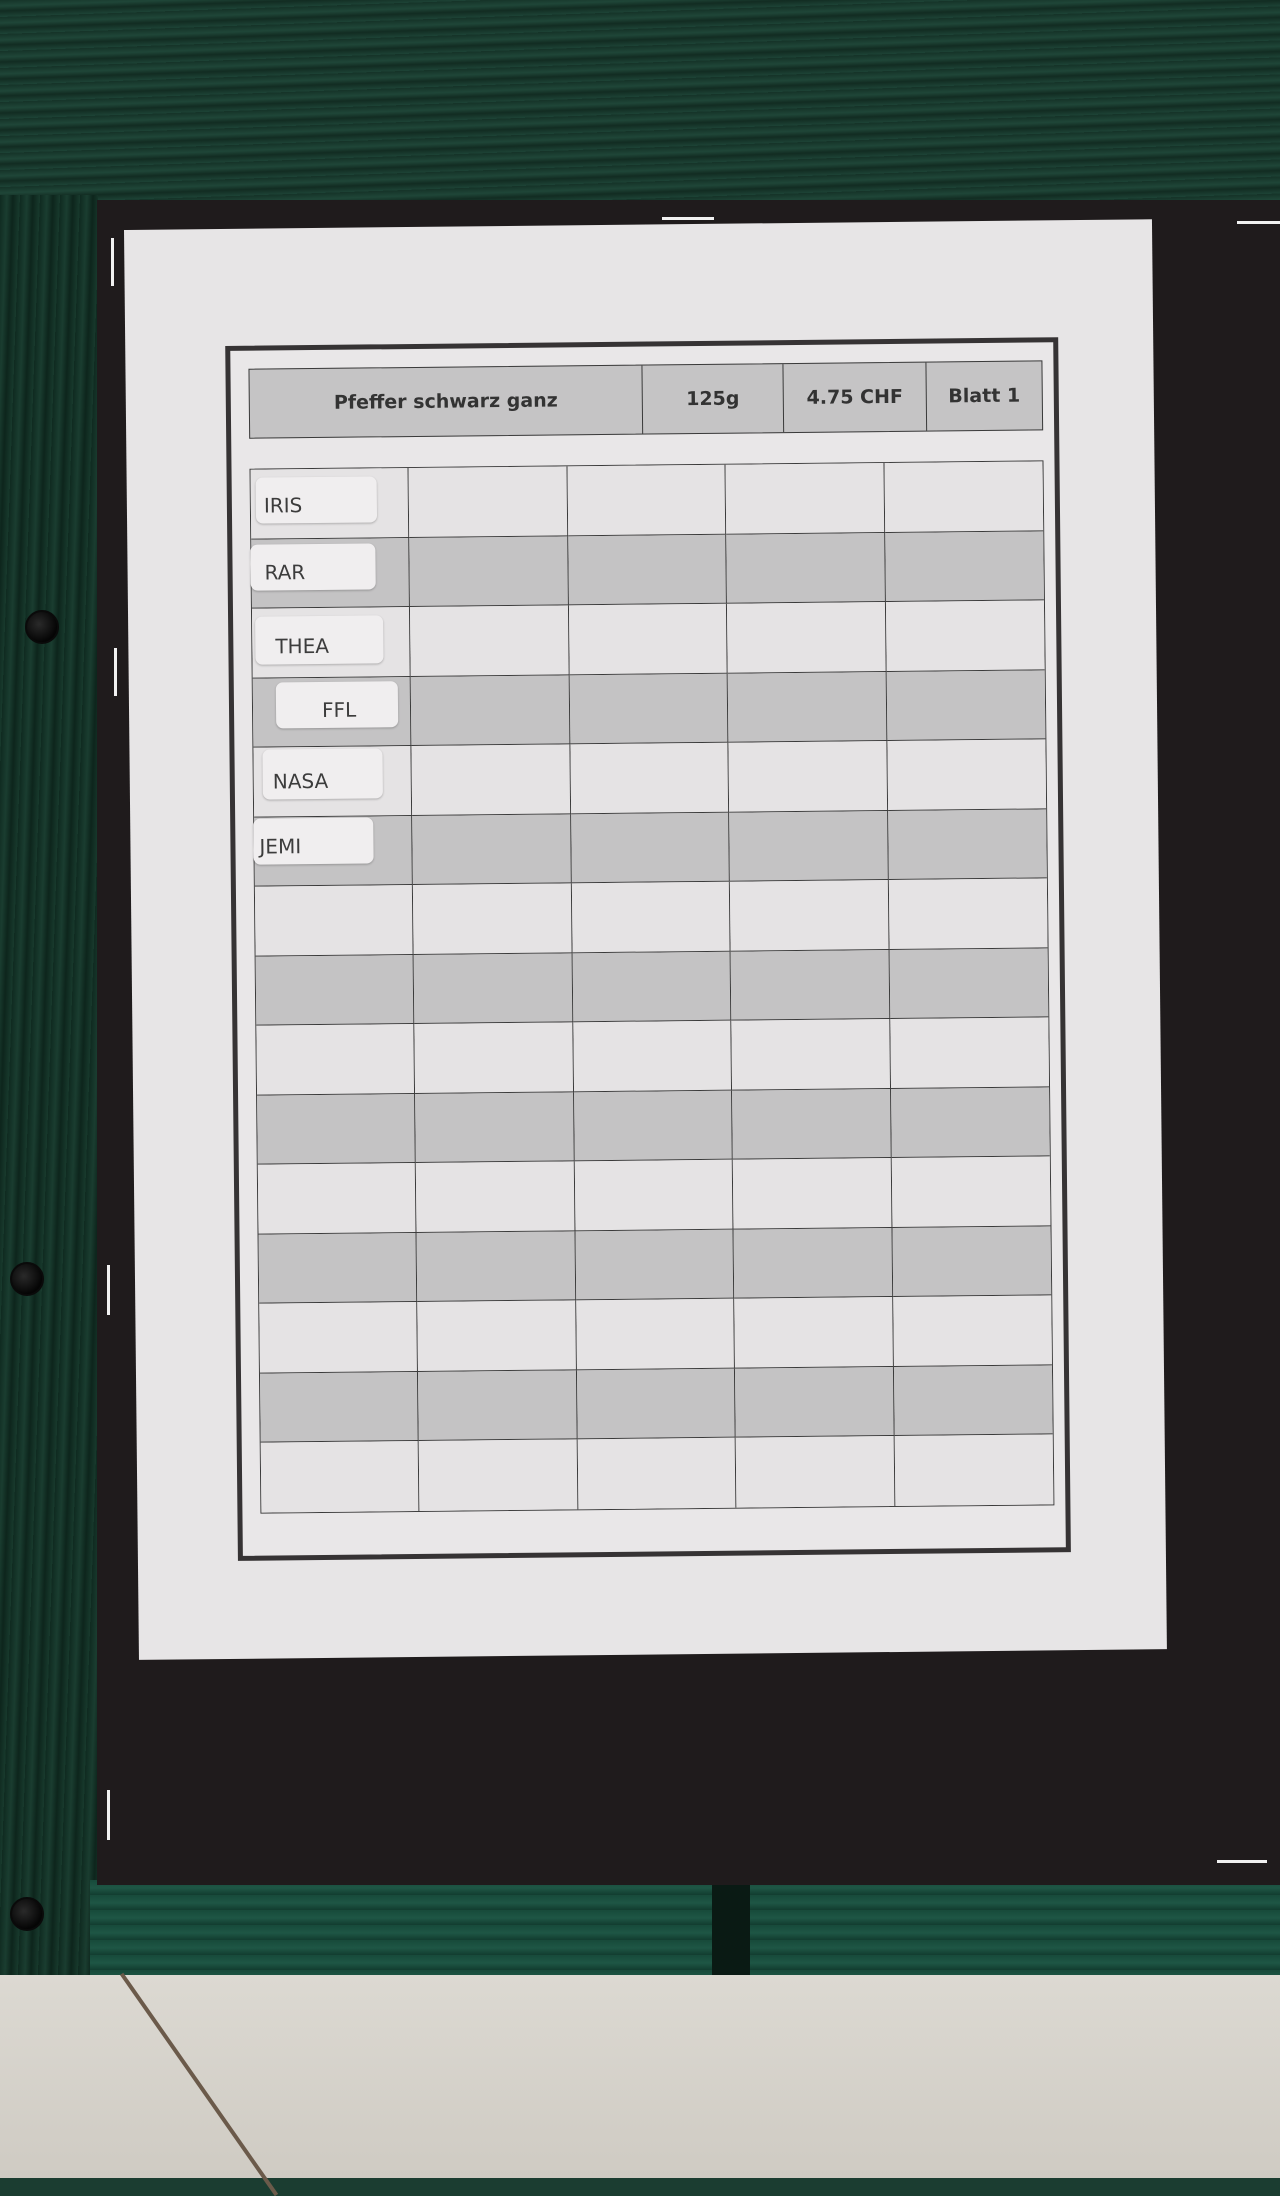  What do you see at coordinates (984, 396) in the screenshot?
I see `sheet-number: Blatt 1` at bounding box center [984, 396].